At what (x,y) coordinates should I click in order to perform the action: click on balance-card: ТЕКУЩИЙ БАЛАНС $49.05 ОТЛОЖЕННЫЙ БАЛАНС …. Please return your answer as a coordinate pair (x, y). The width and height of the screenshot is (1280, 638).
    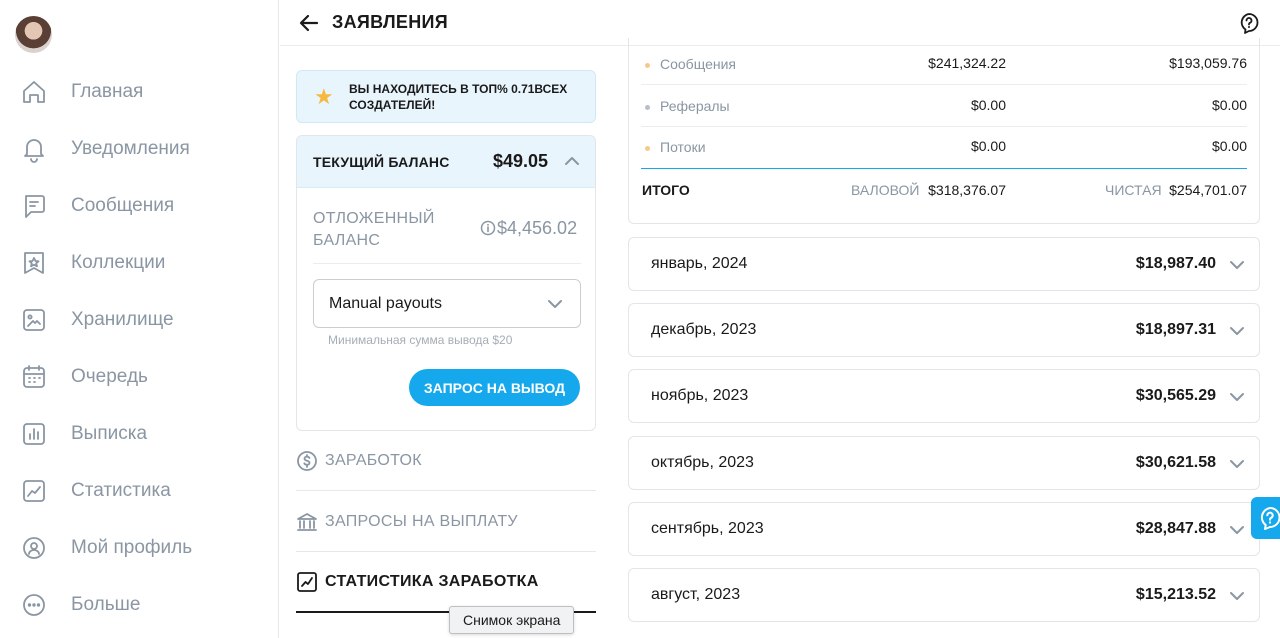
    Looking at the image, I should click on (446, 283).